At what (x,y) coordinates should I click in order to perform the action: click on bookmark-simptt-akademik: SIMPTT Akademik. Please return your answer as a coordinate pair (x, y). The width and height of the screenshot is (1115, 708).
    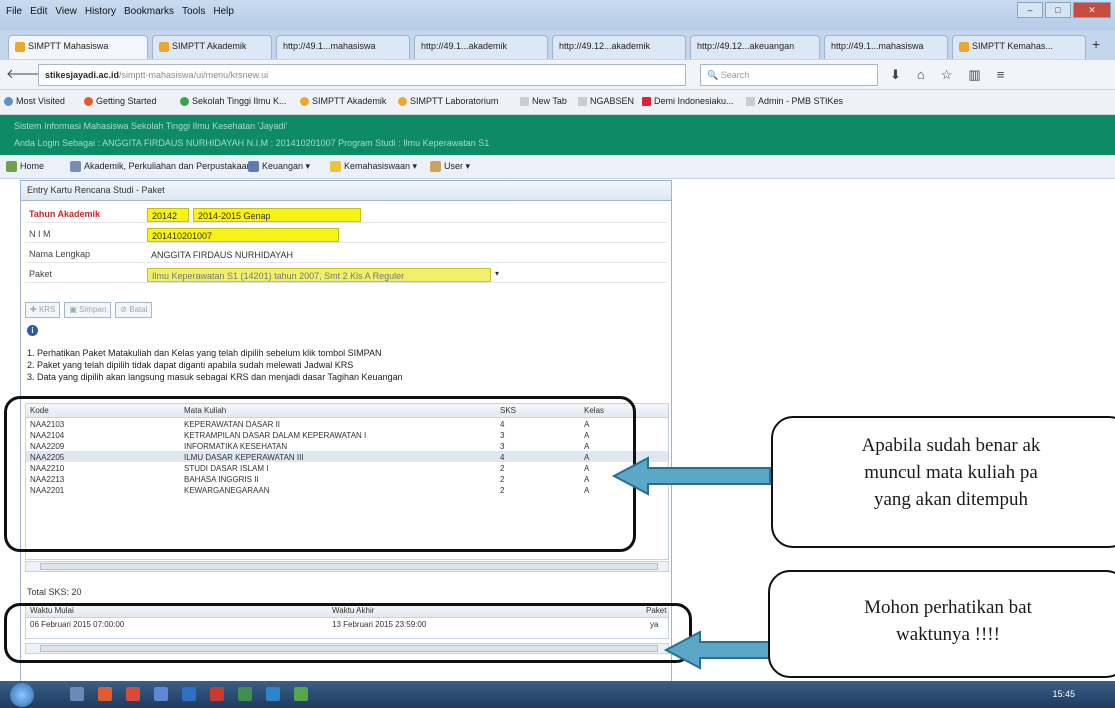
    Looking at the image, I should click on (343, 101).